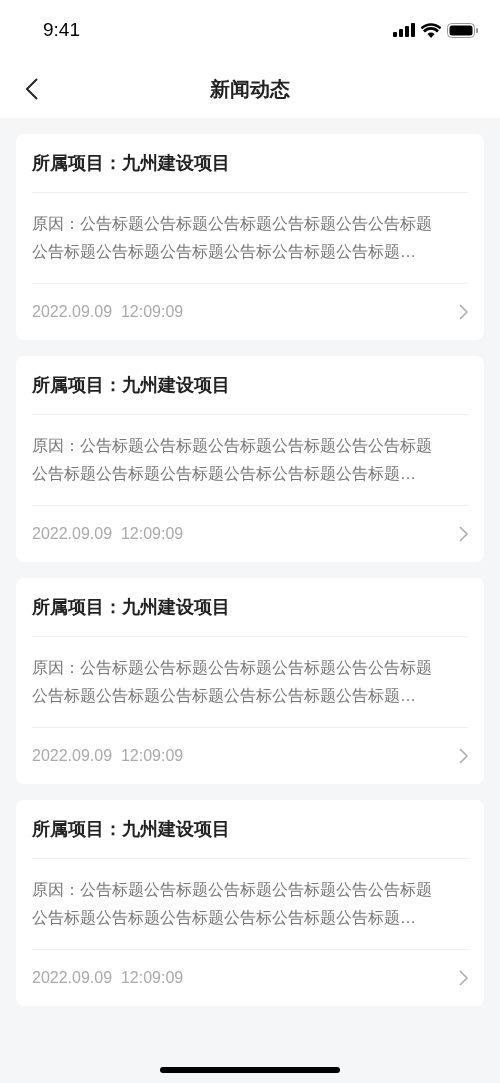 Image resolution: width=500 pixels, height=1083 pixels. Describe the element at coordinates (32, 89) in the screenshot. I see `back-icon` at that location.